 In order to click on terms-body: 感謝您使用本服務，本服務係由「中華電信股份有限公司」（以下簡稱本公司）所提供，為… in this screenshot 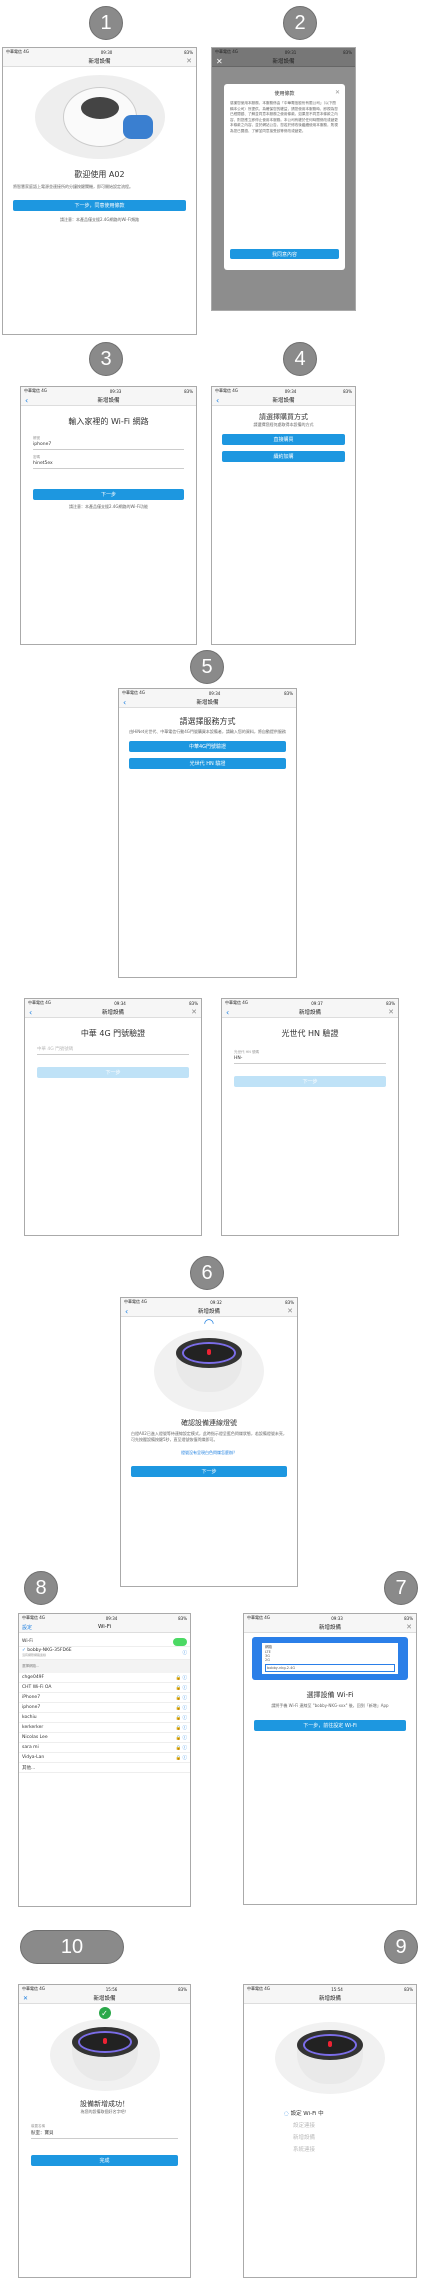, I will do `click(284, 117)`.